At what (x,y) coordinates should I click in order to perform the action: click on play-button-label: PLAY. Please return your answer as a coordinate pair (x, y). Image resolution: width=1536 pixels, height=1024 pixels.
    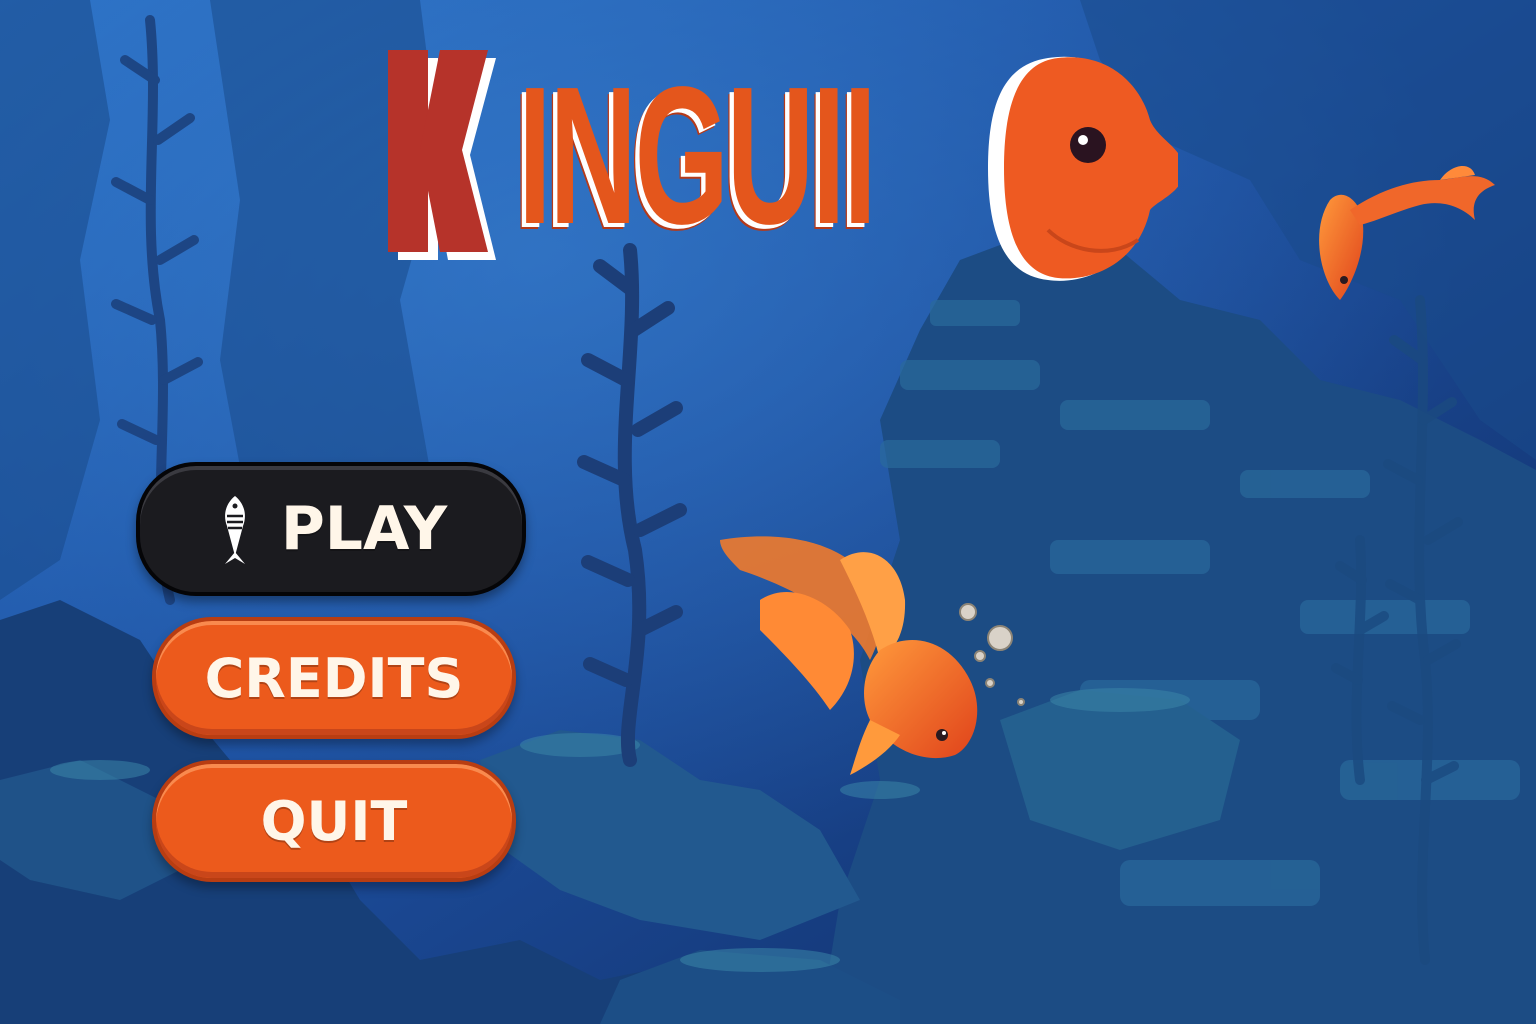
    Looking at the image, I should click on (364, 529).